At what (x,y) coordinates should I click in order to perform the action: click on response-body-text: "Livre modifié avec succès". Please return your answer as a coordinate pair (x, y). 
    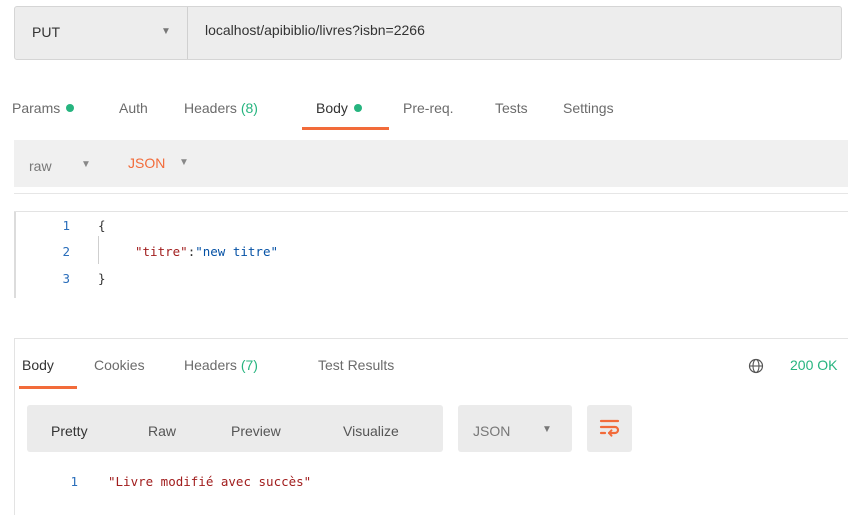
    Looking at the image, I should click on (209, 481).